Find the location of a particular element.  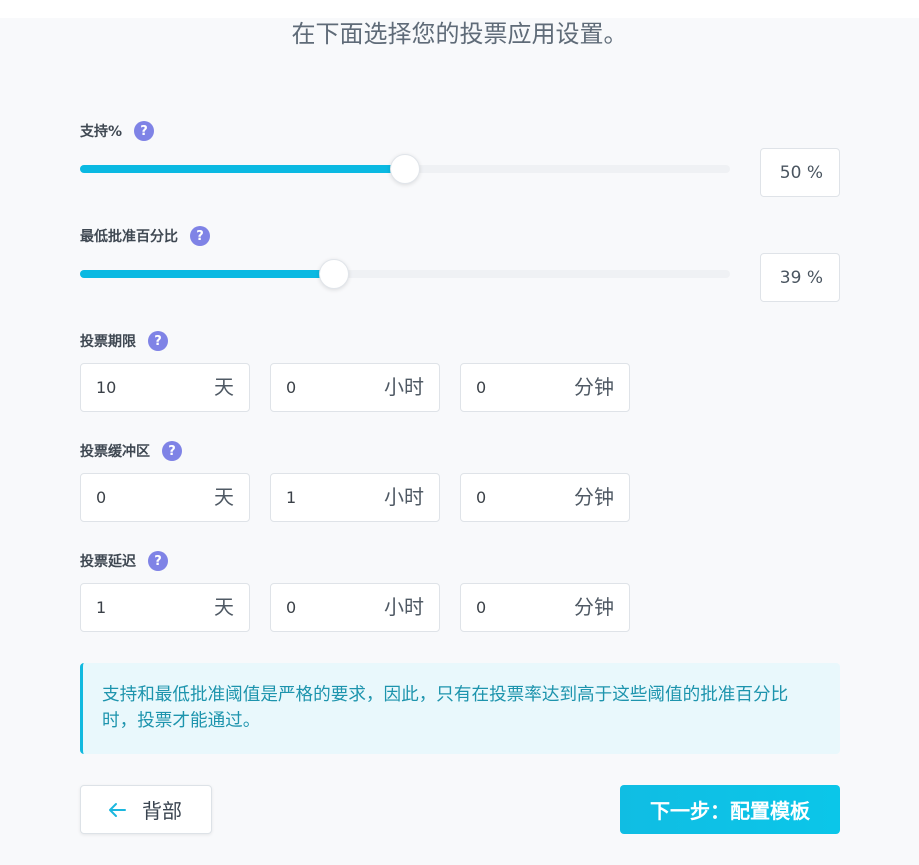

vote-duration-days-input is located at coordinates (136, 387).